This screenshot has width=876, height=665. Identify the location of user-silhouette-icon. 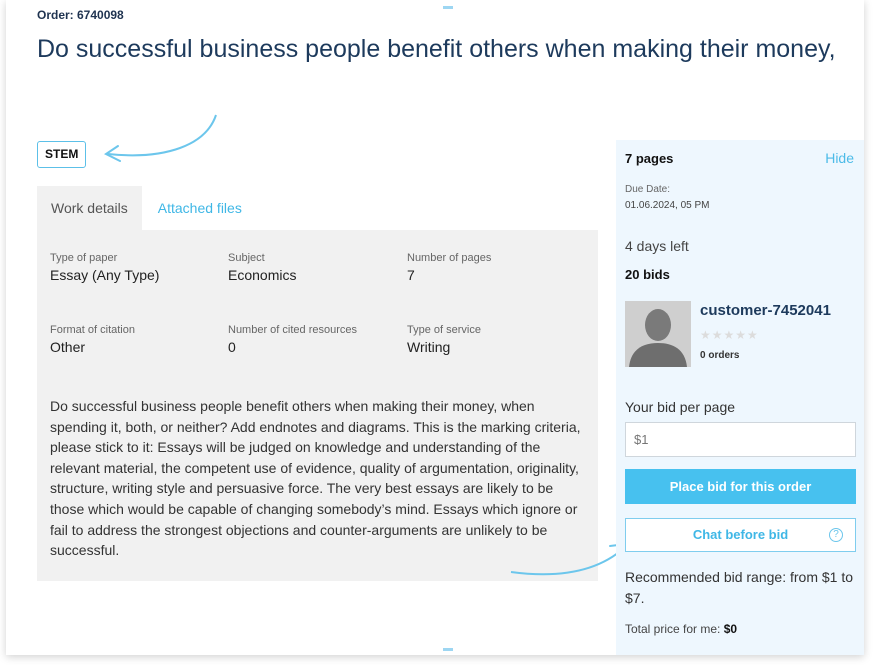
(658, 334).